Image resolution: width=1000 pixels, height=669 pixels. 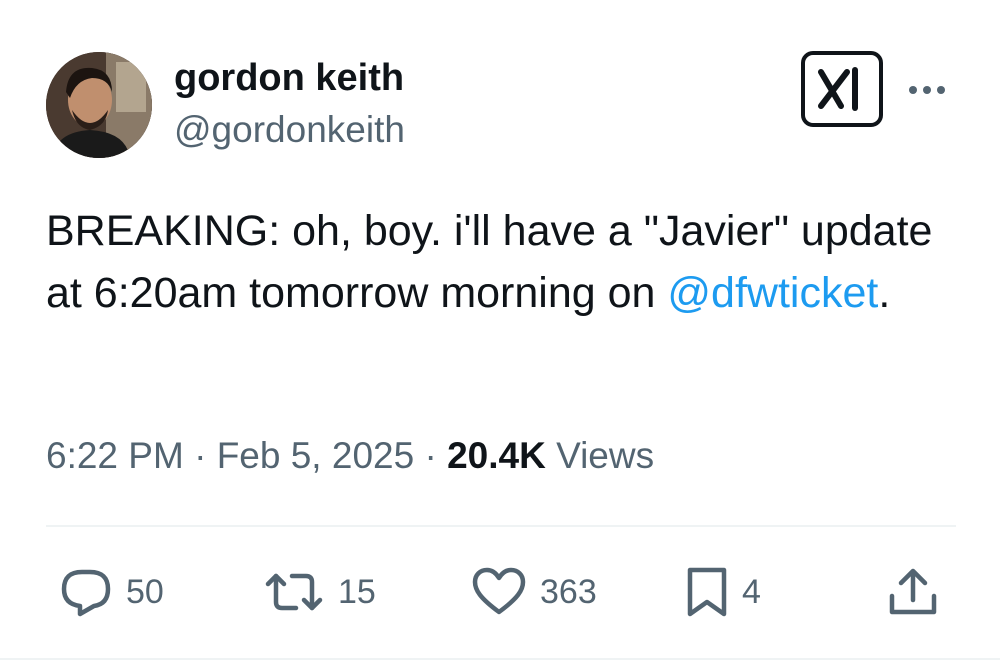 I want to click on bookmark-button: 4, so click(x=722, y=592).